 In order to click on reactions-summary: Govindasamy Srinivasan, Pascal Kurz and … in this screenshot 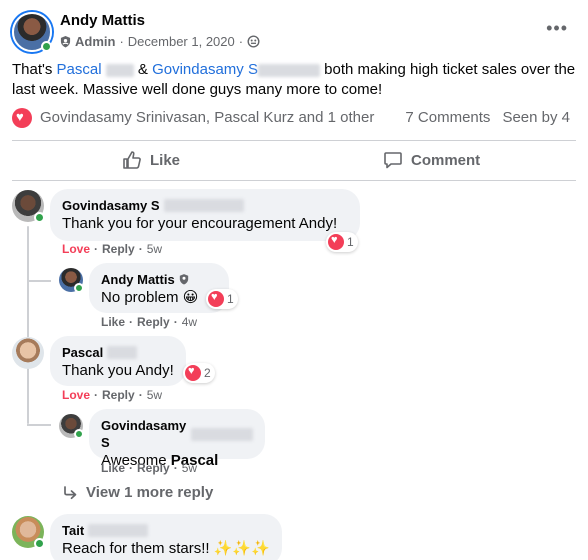, I will do `click(294, 118)`.